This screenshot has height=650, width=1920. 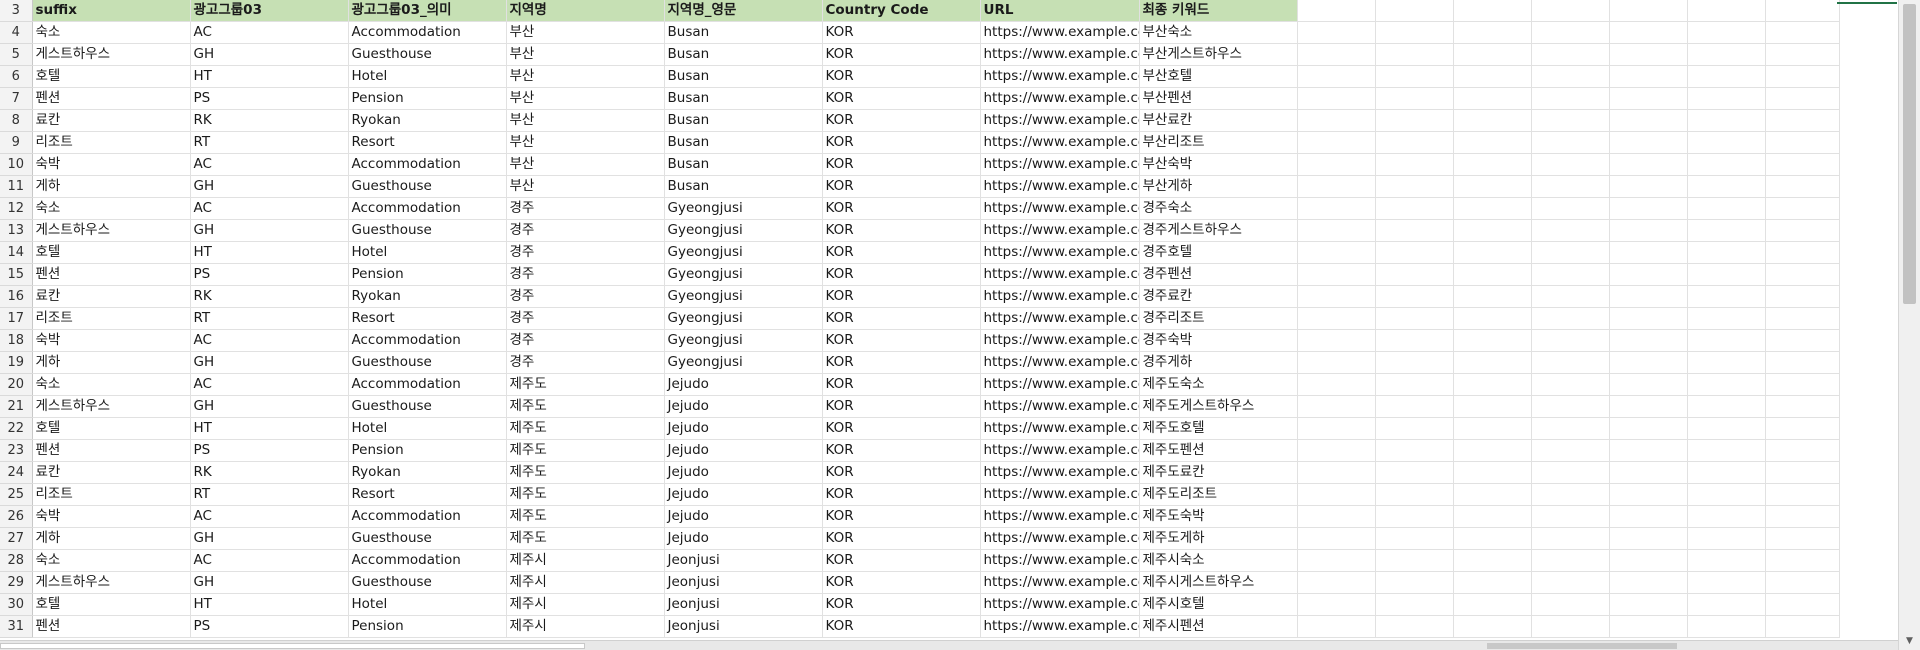 What do you see at coordinates (1218, 384) in the screenshot?
I see `final-keyword-cell: 제주도숙소` at bounding box center [1218, 384].